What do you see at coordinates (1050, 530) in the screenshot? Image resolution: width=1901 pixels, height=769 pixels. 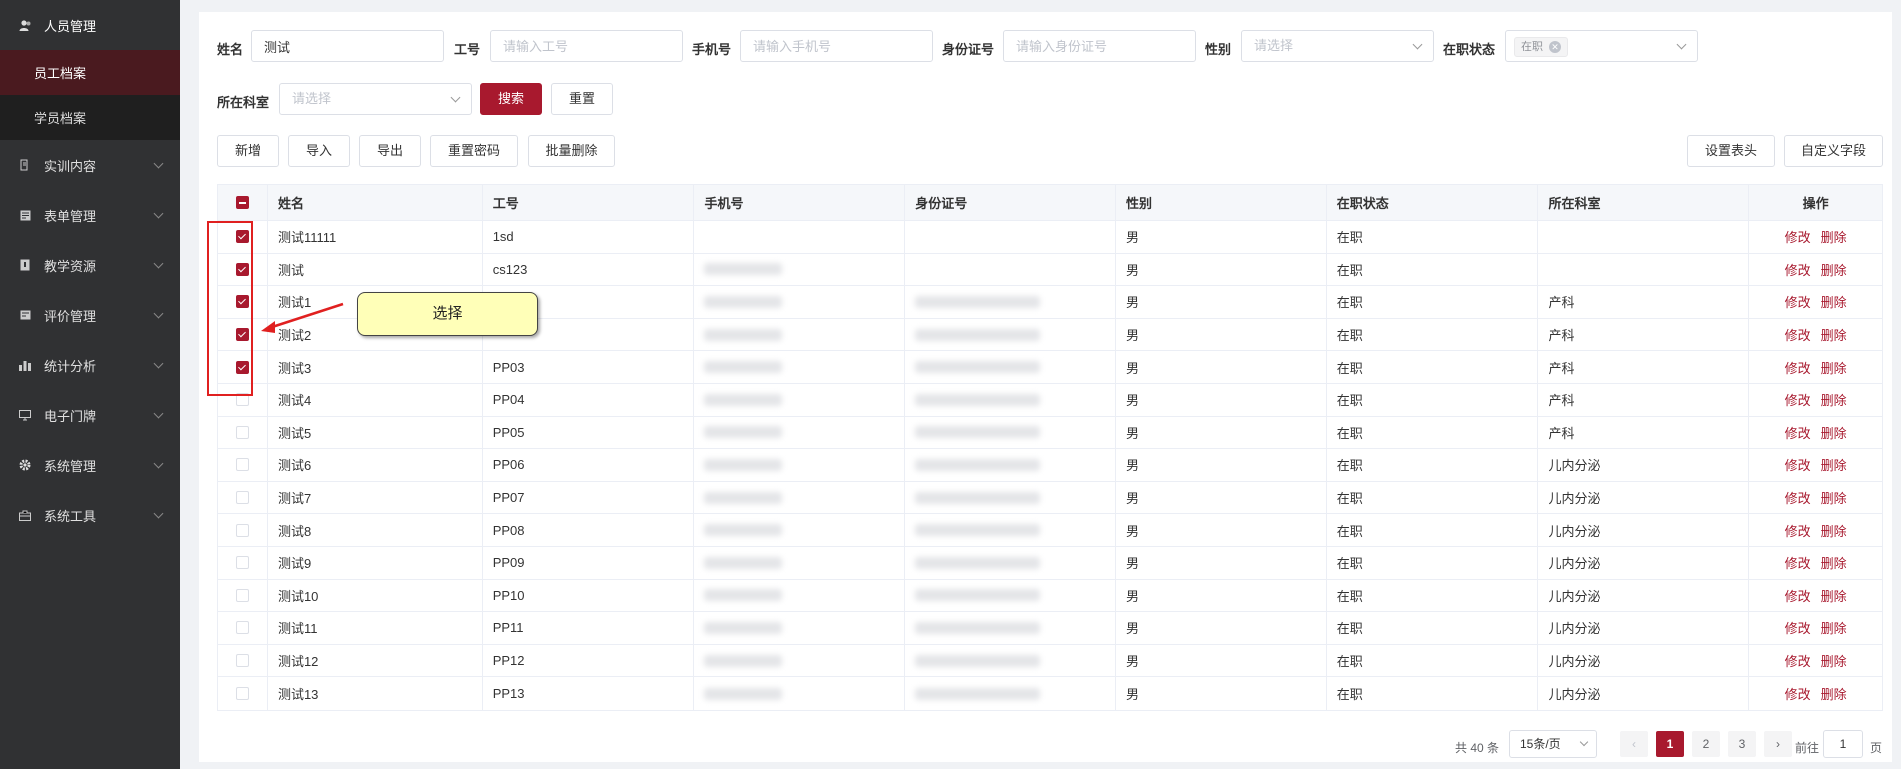 I see `table-row: 测试8 PP08 男在职 儿内分泌 修改 删除` at bounding box center [1050, 530].